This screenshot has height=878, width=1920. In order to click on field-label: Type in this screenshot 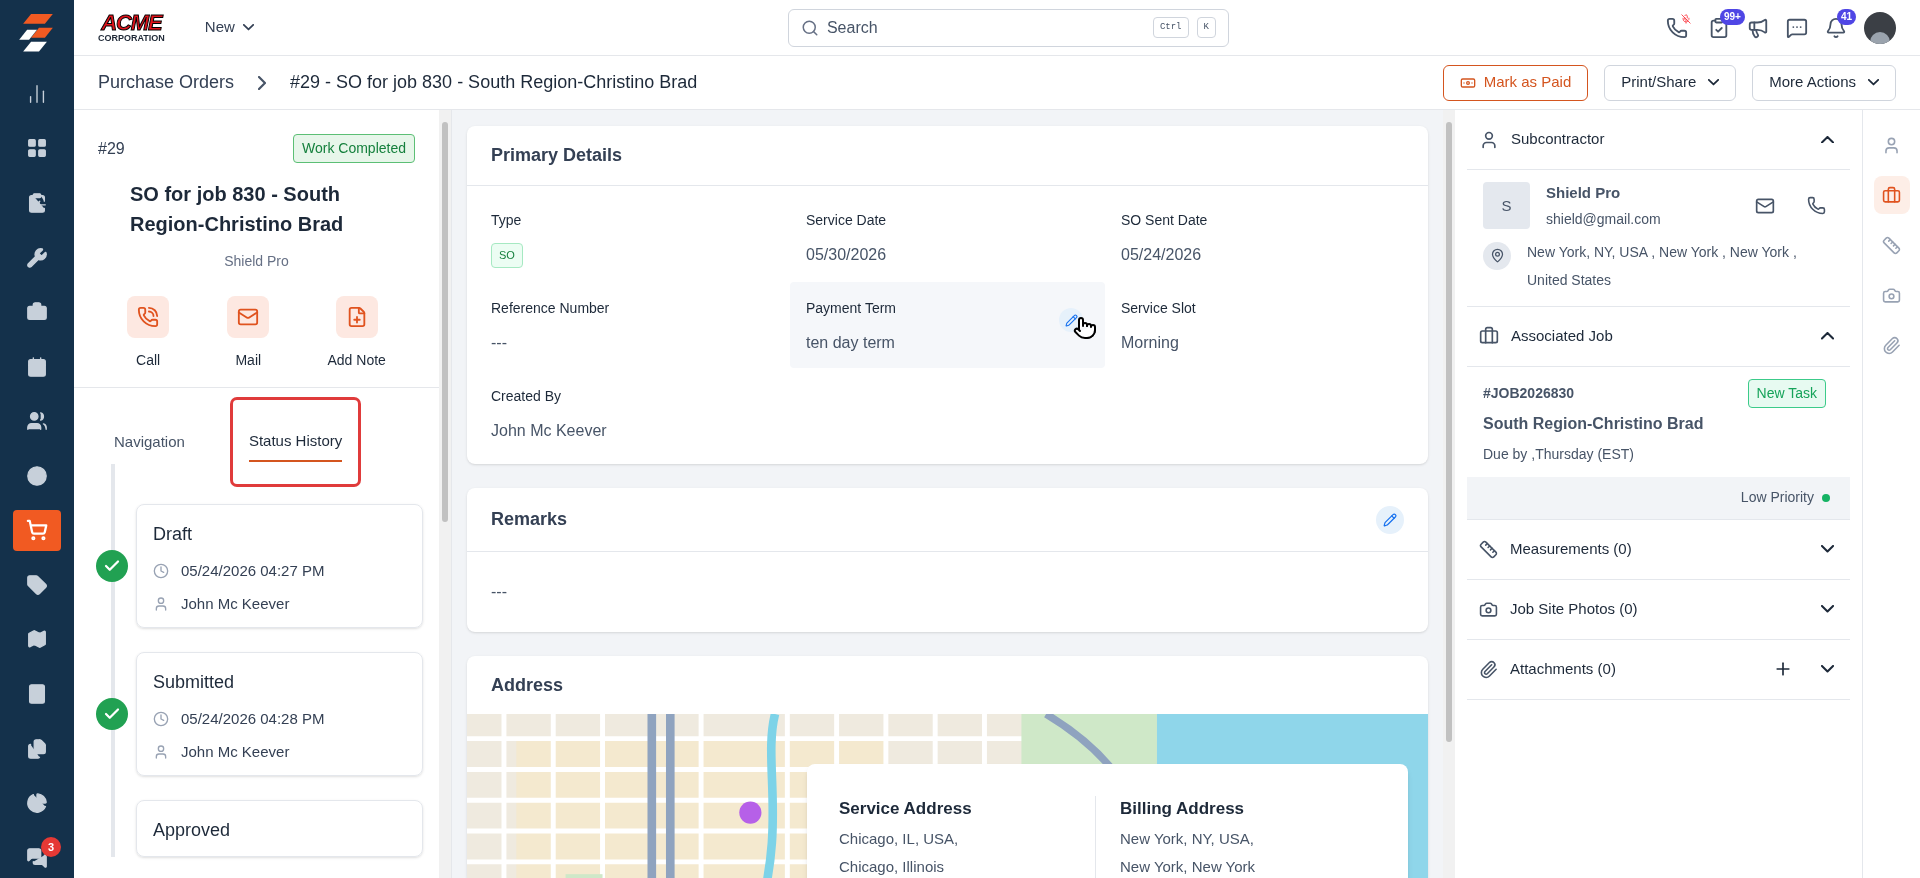, I will do `click(507, 220)`.